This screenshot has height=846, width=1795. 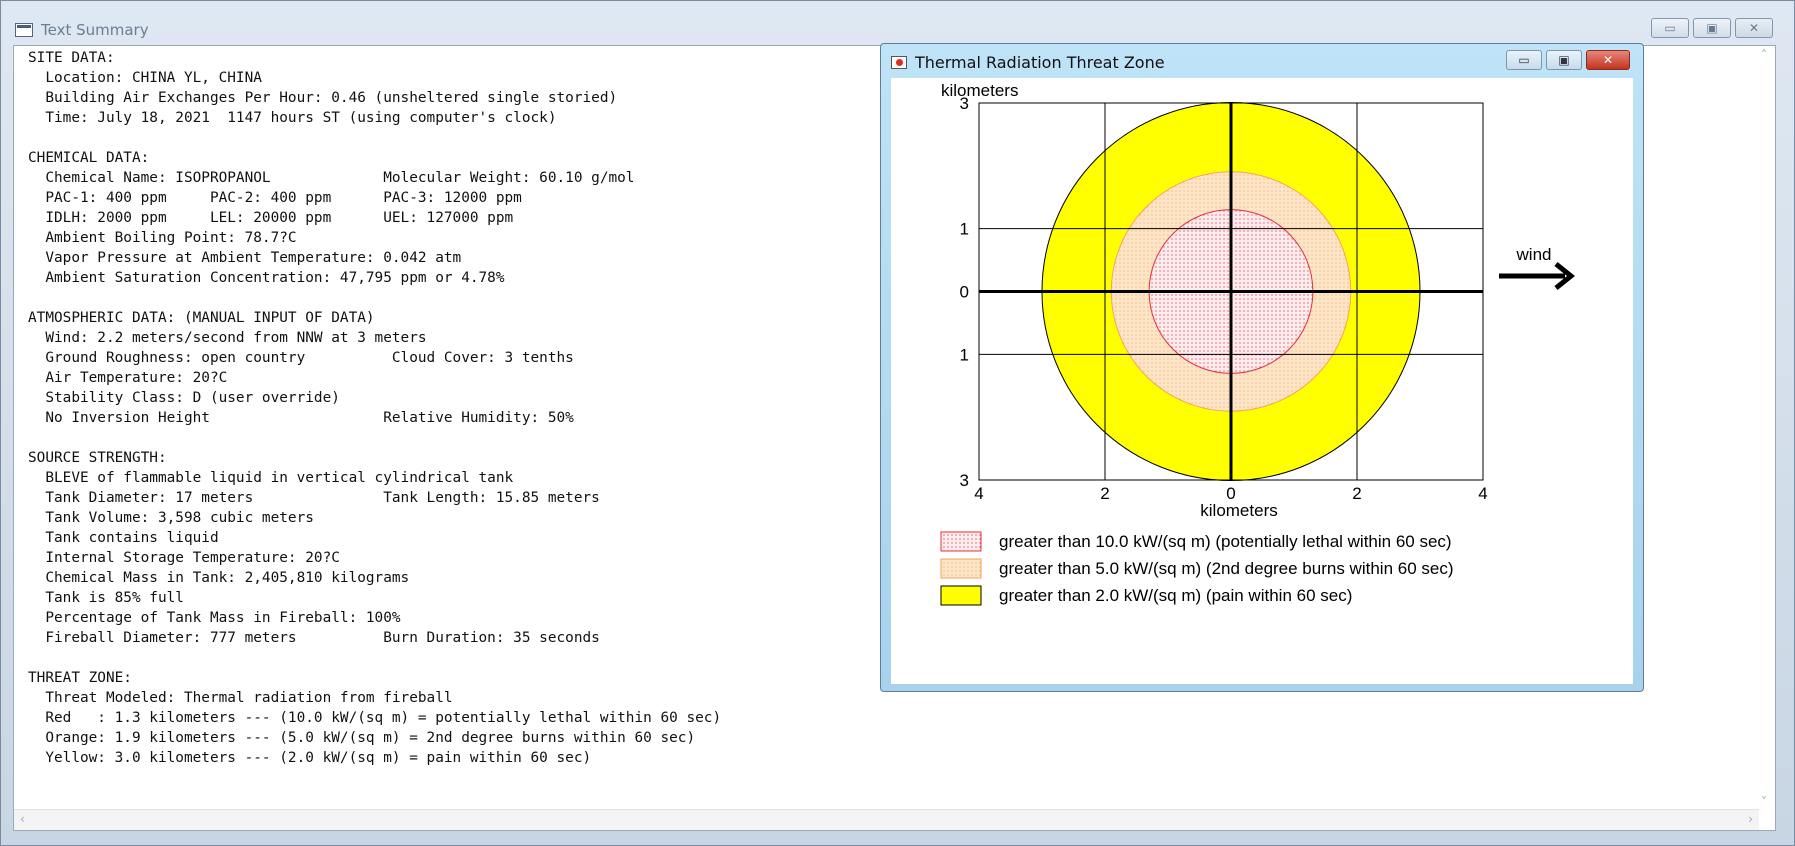 What do you see at coordinates (979, 90) in the screenshot?
I see `y-axis-label: kilometers` at bounding box center [979, 90].